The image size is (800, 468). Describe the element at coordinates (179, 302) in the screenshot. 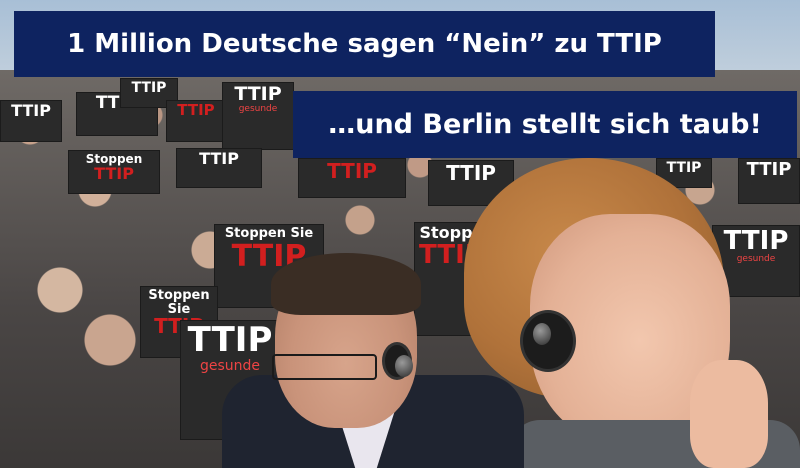

I see `sign-text: Stoppen Sie` at that location.